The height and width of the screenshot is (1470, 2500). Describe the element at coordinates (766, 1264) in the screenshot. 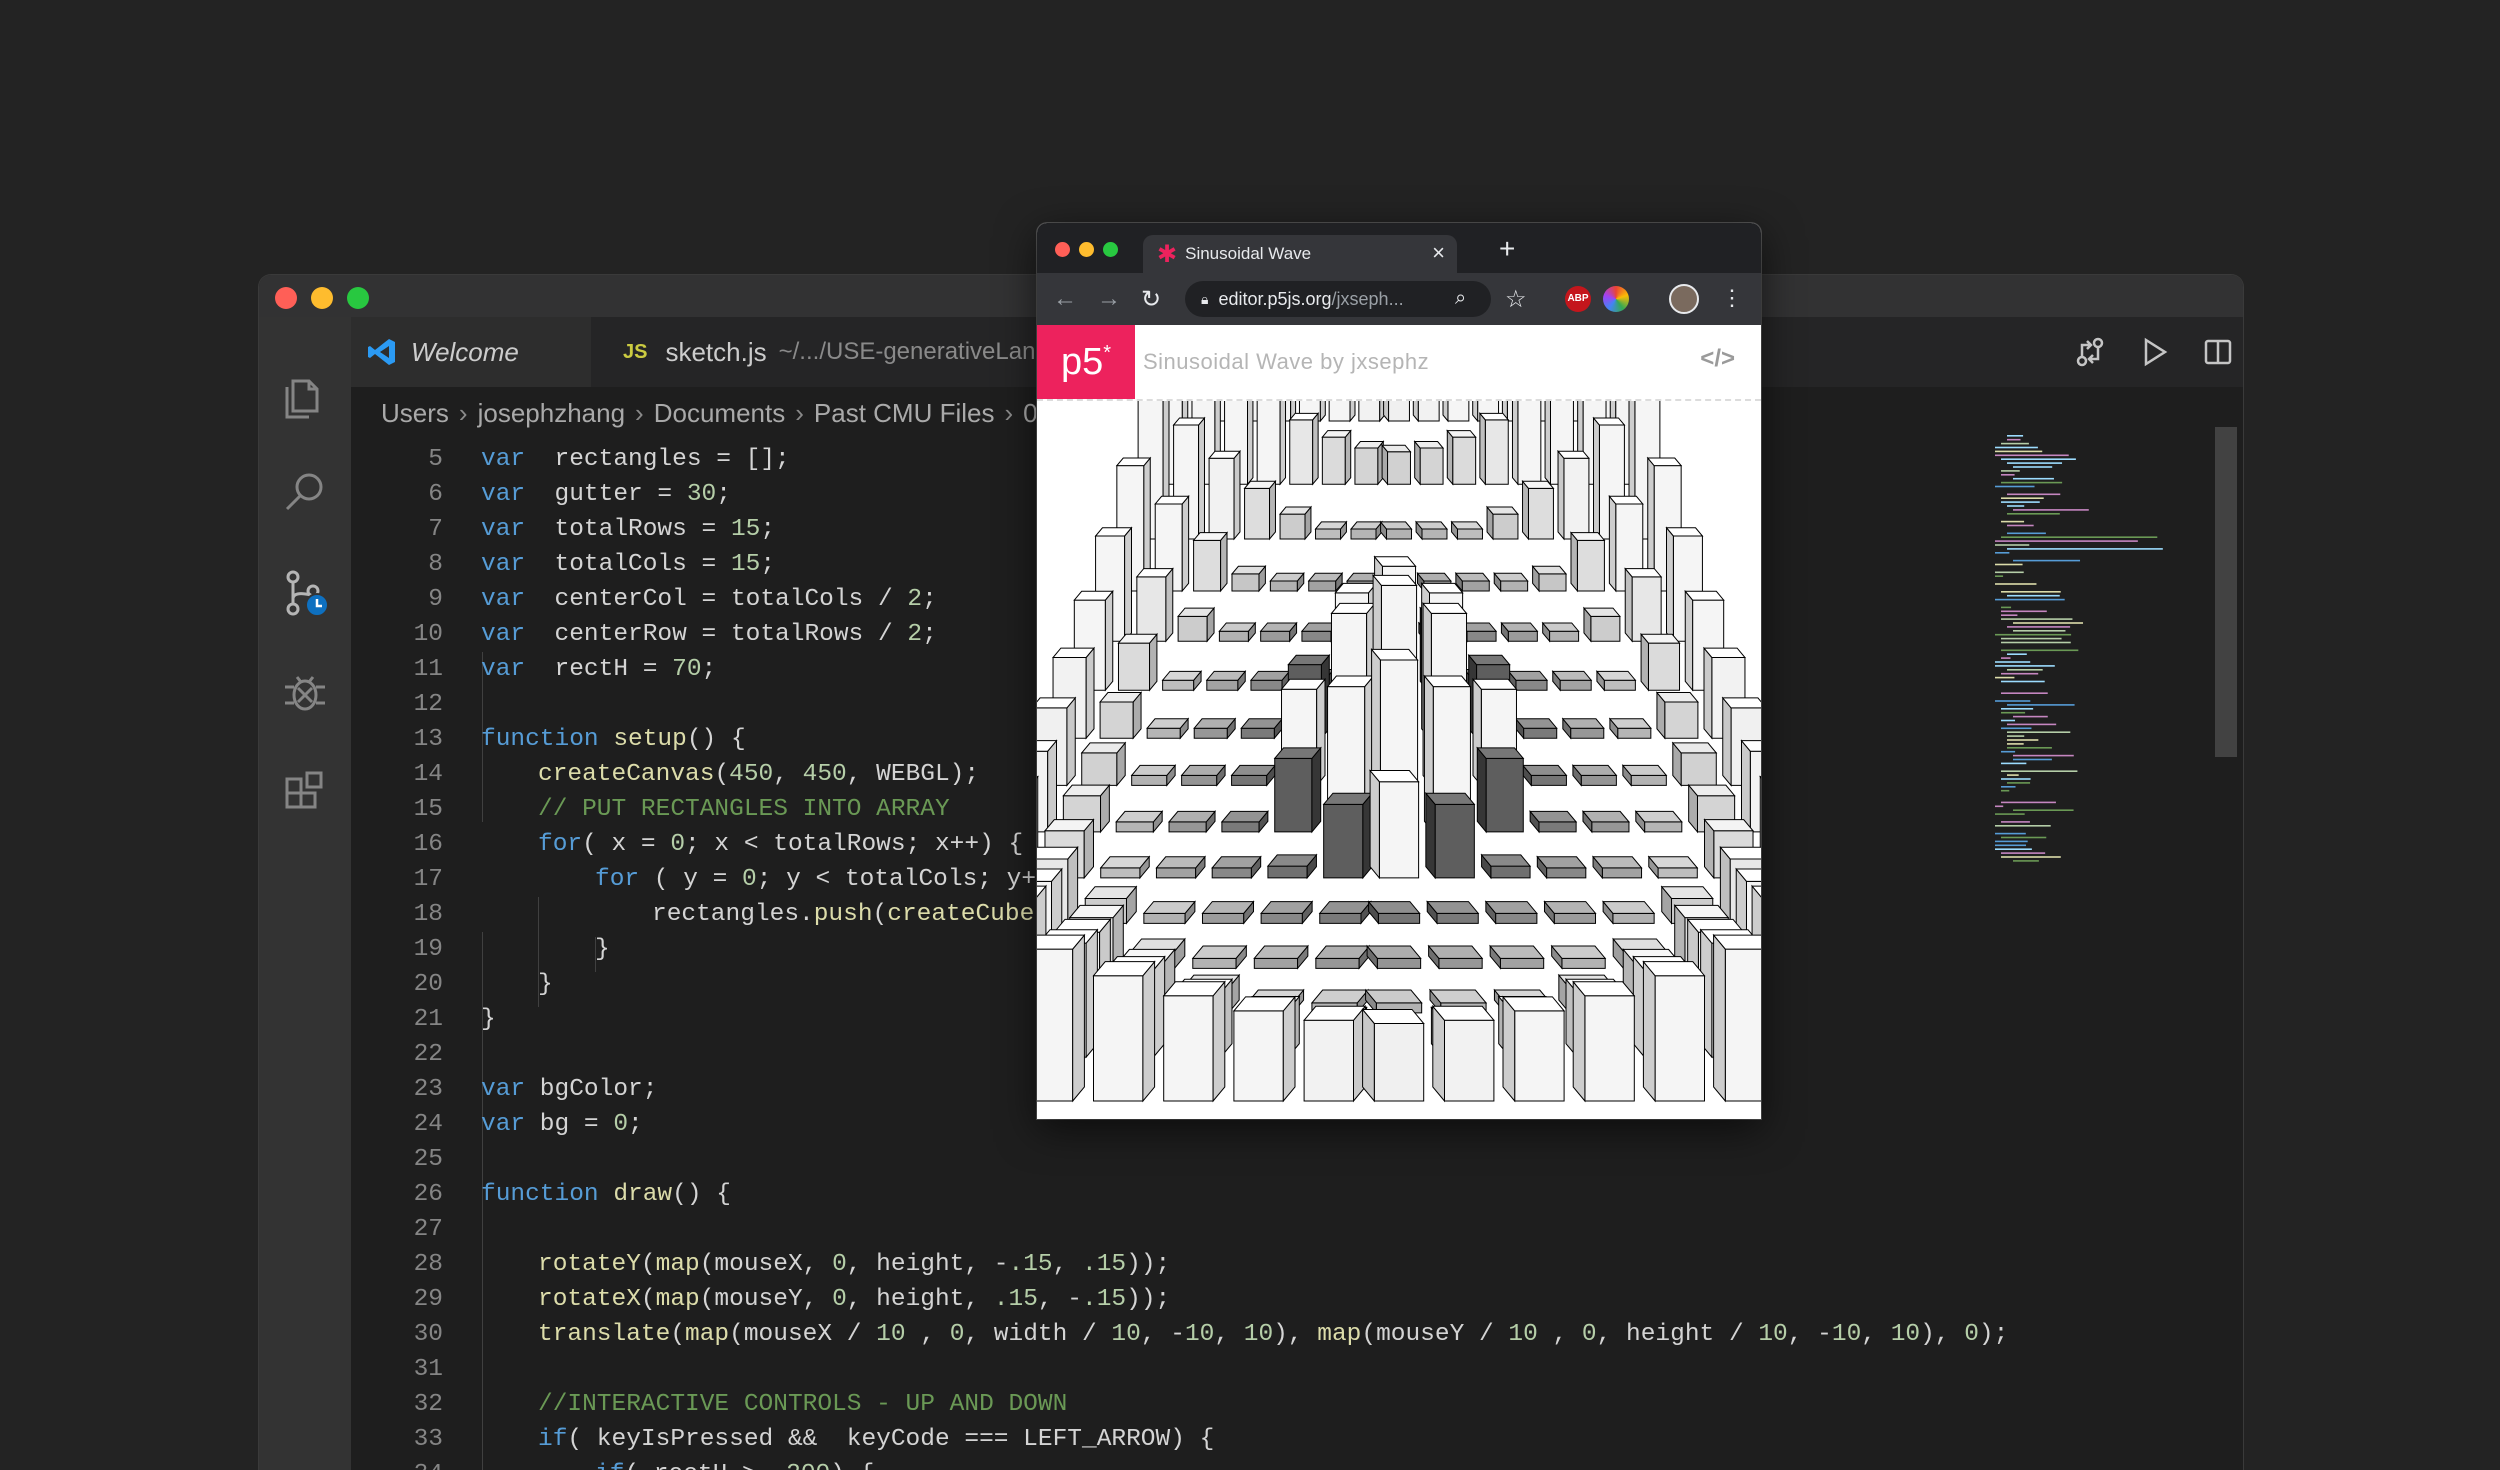

I see `code-token: (mouseX,` at that location.